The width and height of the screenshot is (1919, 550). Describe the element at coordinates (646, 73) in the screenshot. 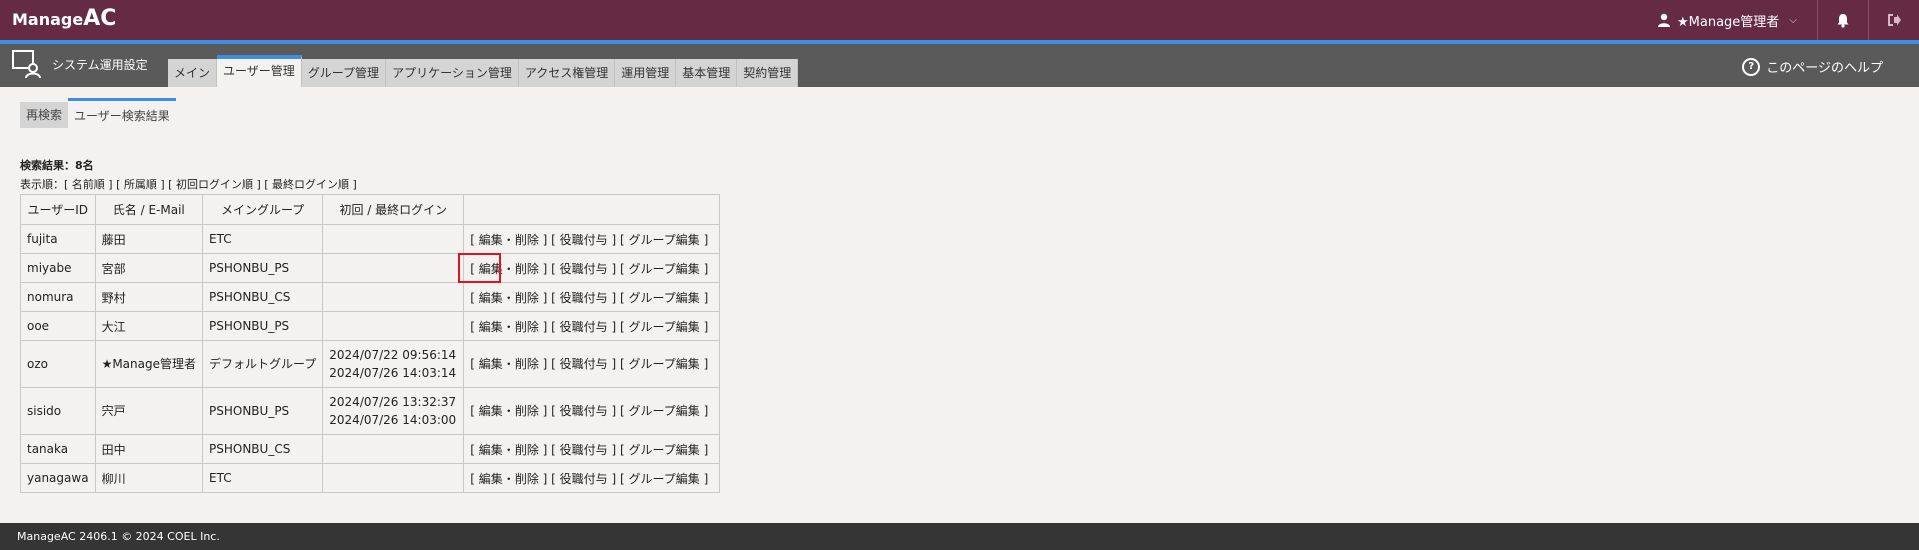

I see `tab-operation-management: 運用管理` at that location.